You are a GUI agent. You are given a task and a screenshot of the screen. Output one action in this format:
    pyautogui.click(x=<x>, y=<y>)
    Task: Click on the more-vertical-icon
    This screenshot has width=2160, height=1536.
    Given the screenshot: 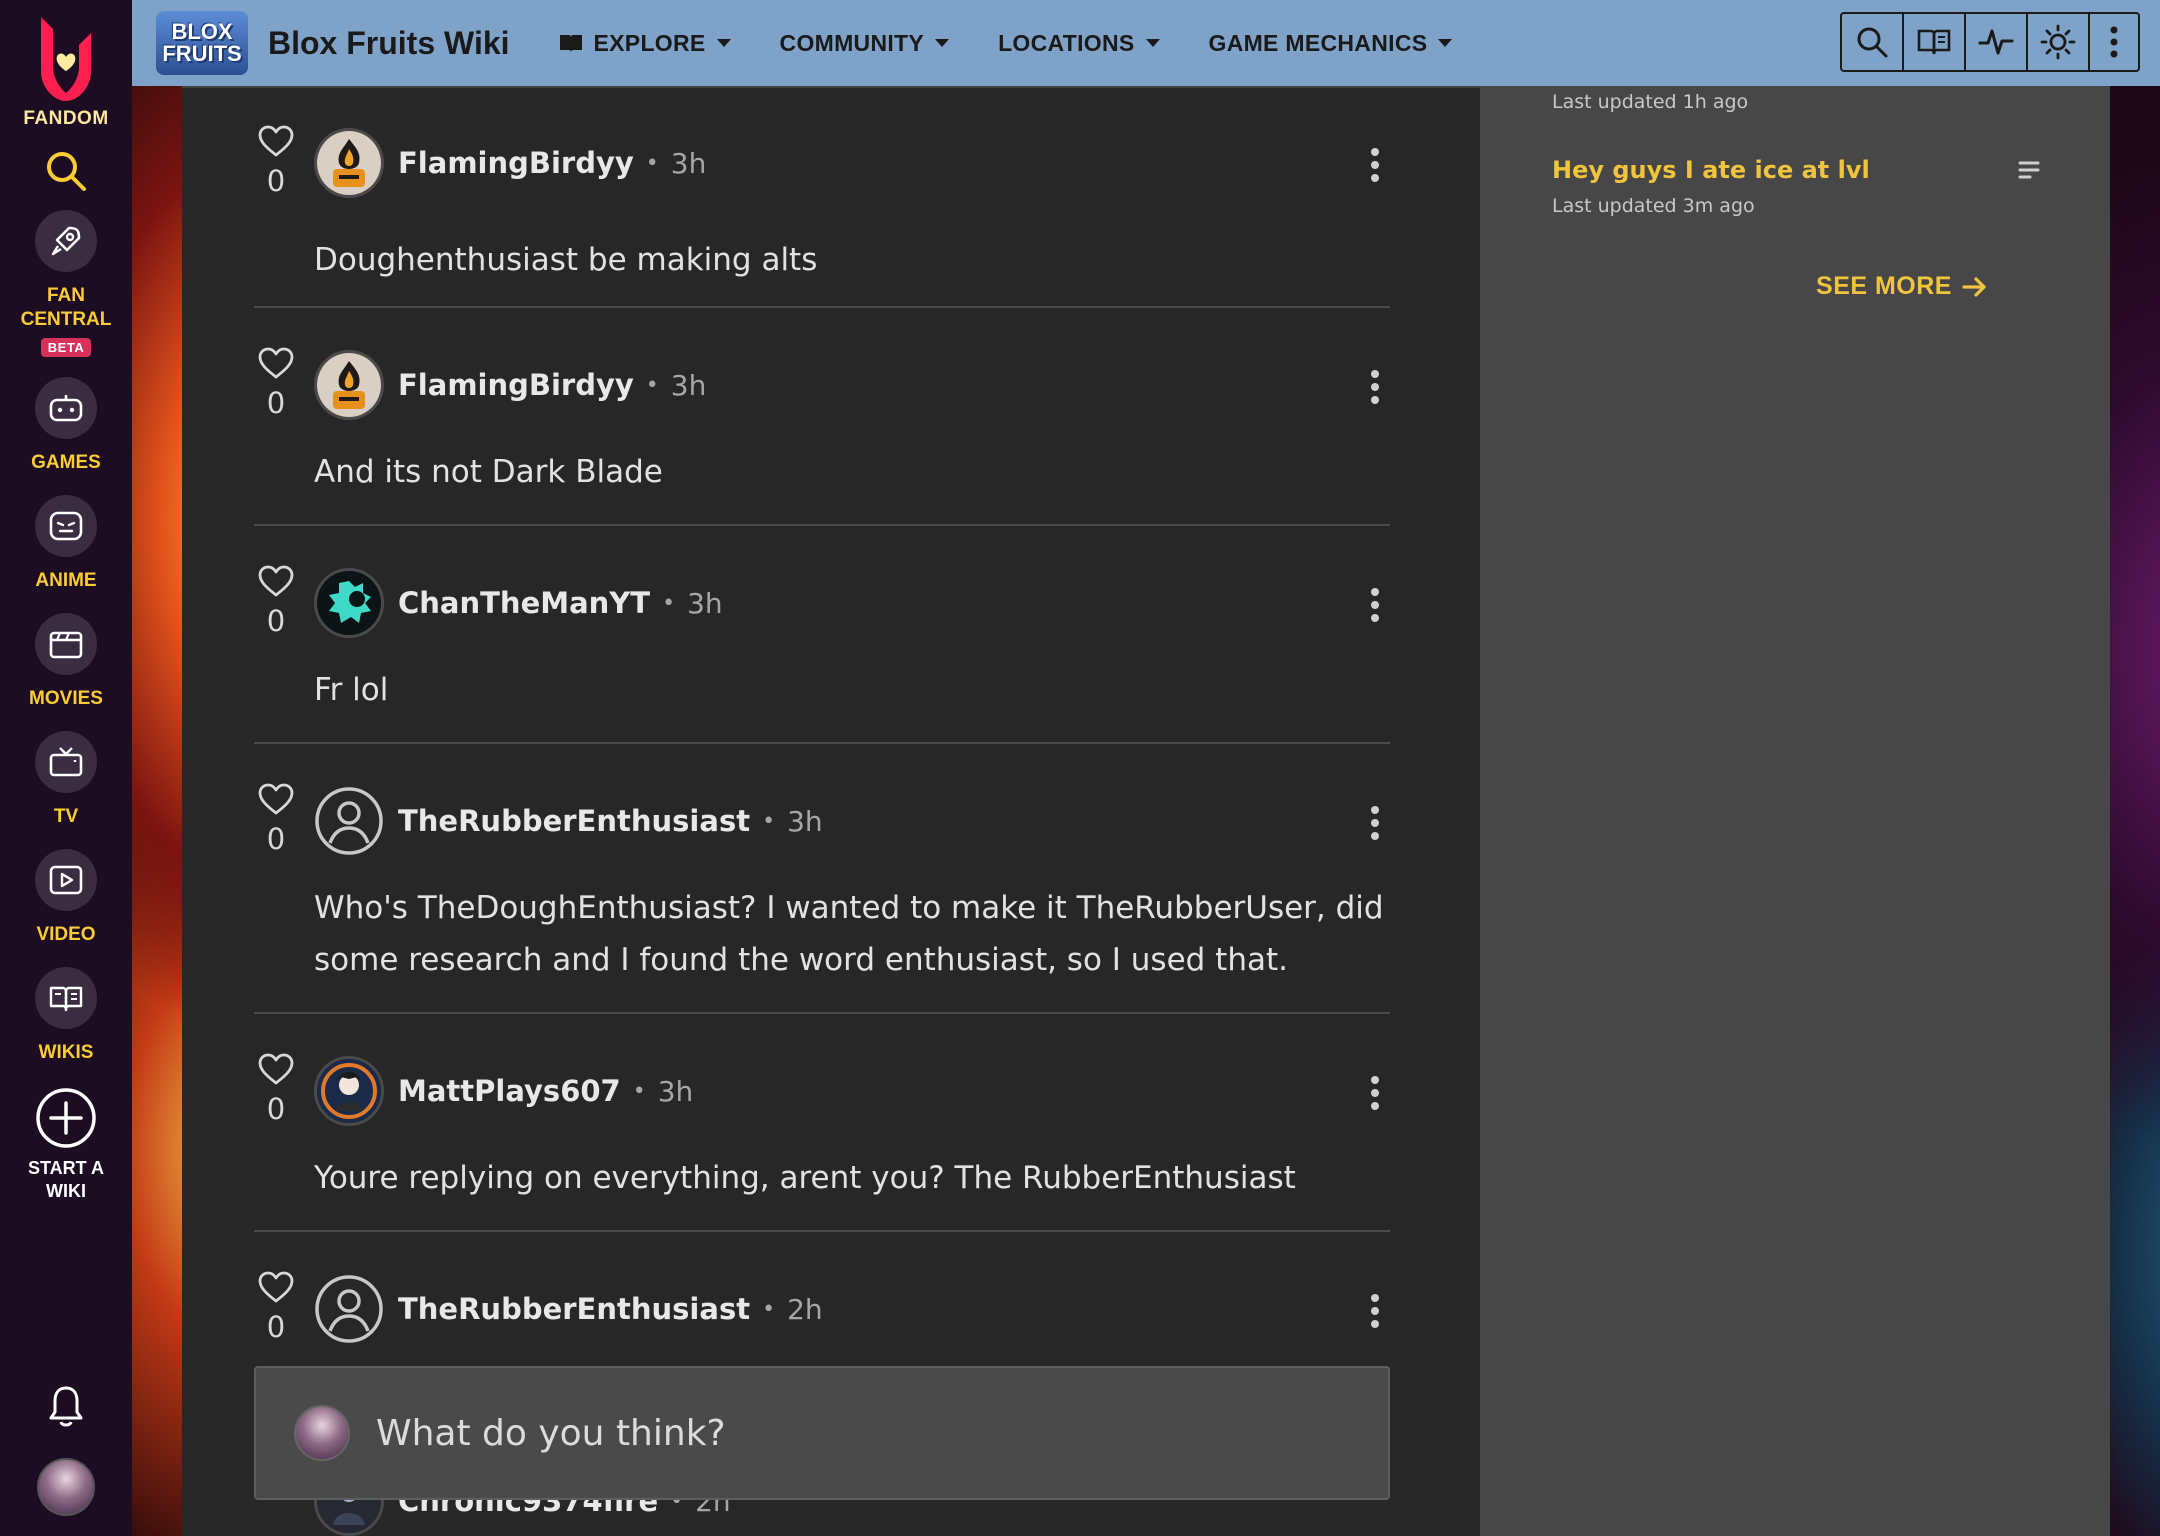 What is the action you would take?
    pyautogui.click(x=2114, y=42)
    